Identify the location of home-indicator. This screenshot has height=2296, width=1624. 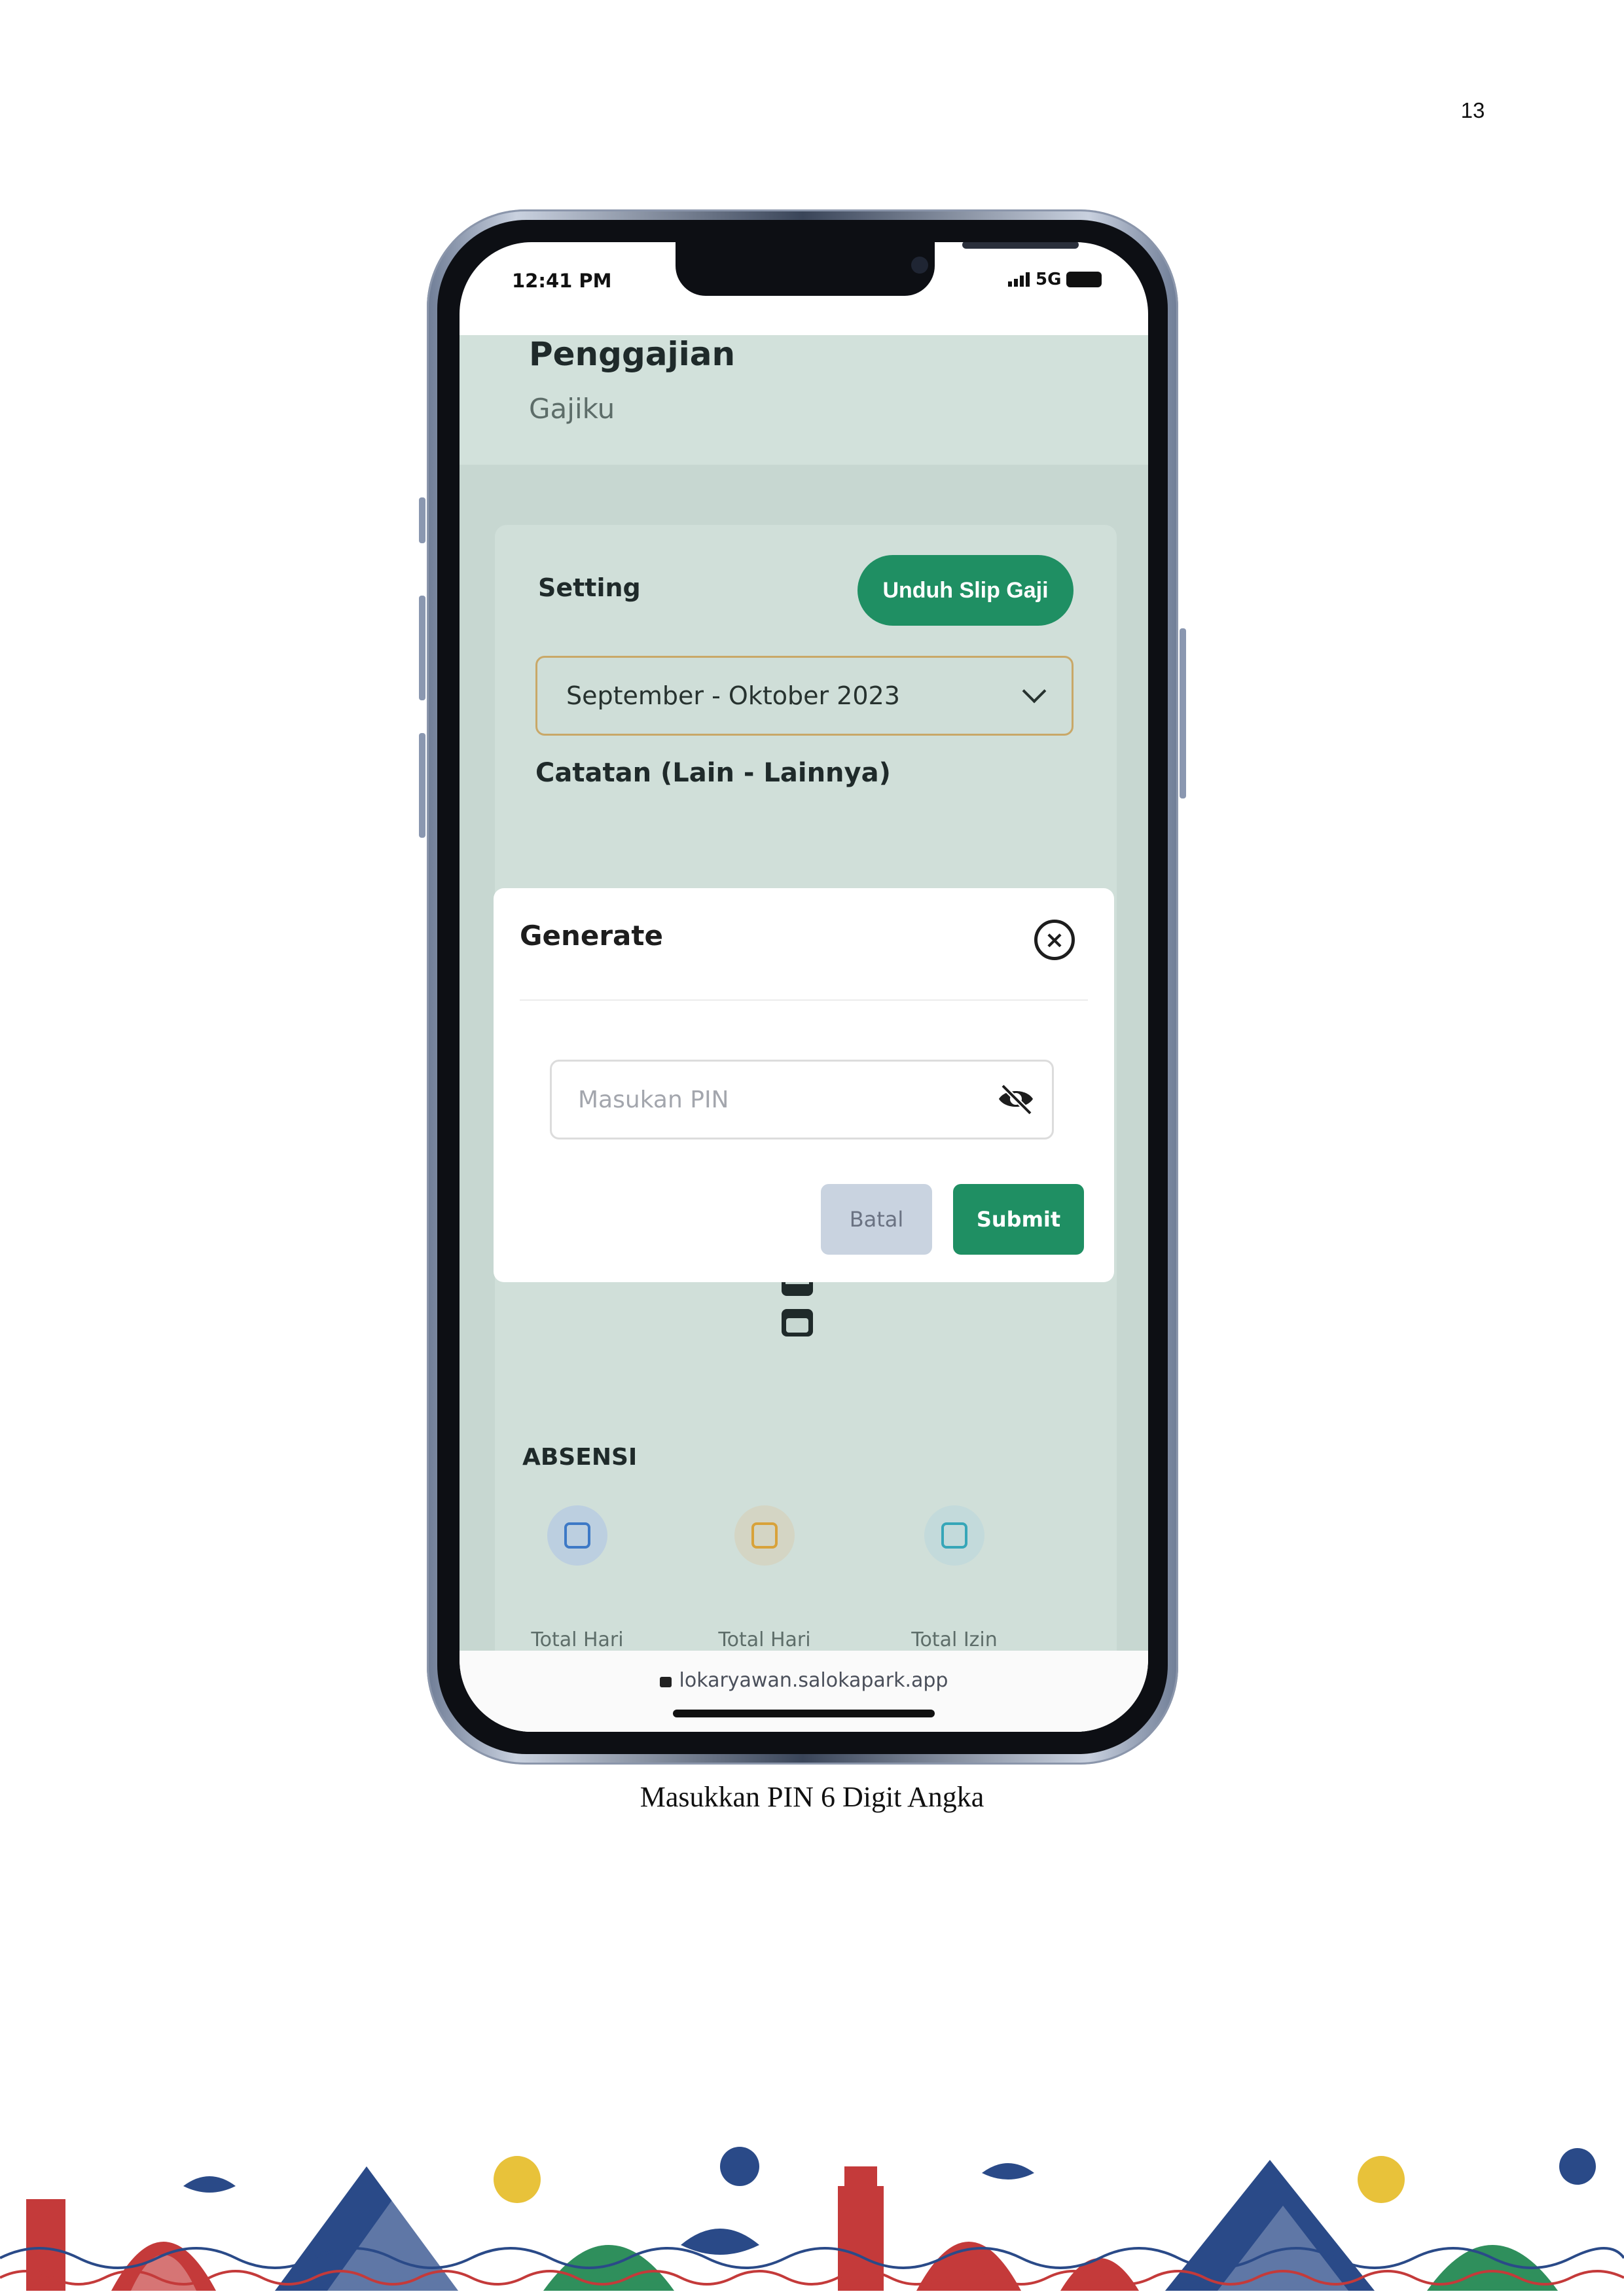
(804, 1713).